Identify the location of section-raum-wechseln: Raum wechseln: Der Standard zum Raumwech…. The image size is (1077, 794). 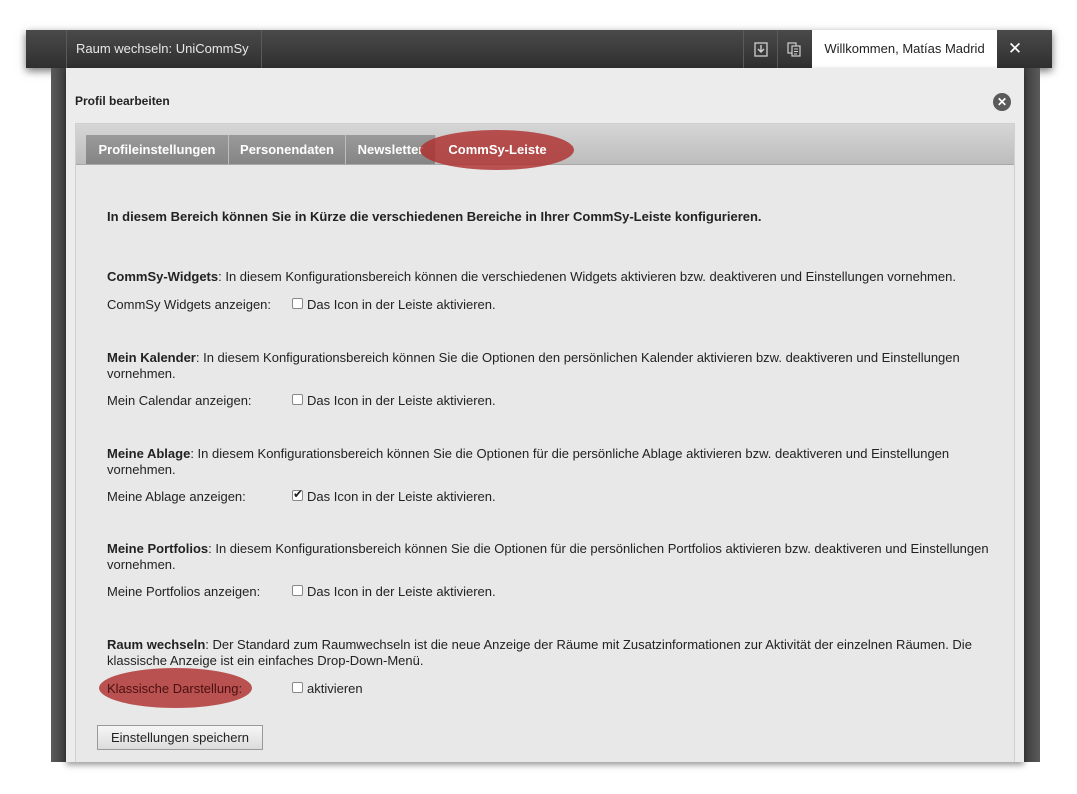
(552, 653).